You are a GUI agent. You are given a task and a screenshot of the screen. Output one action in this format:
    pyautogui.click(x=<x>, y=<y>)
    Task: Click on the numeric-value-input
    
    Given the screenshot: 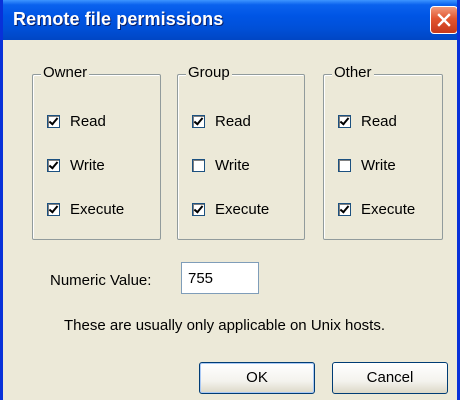 What is the action you would take?
    pyautogui.click(x=220, y=278)
    